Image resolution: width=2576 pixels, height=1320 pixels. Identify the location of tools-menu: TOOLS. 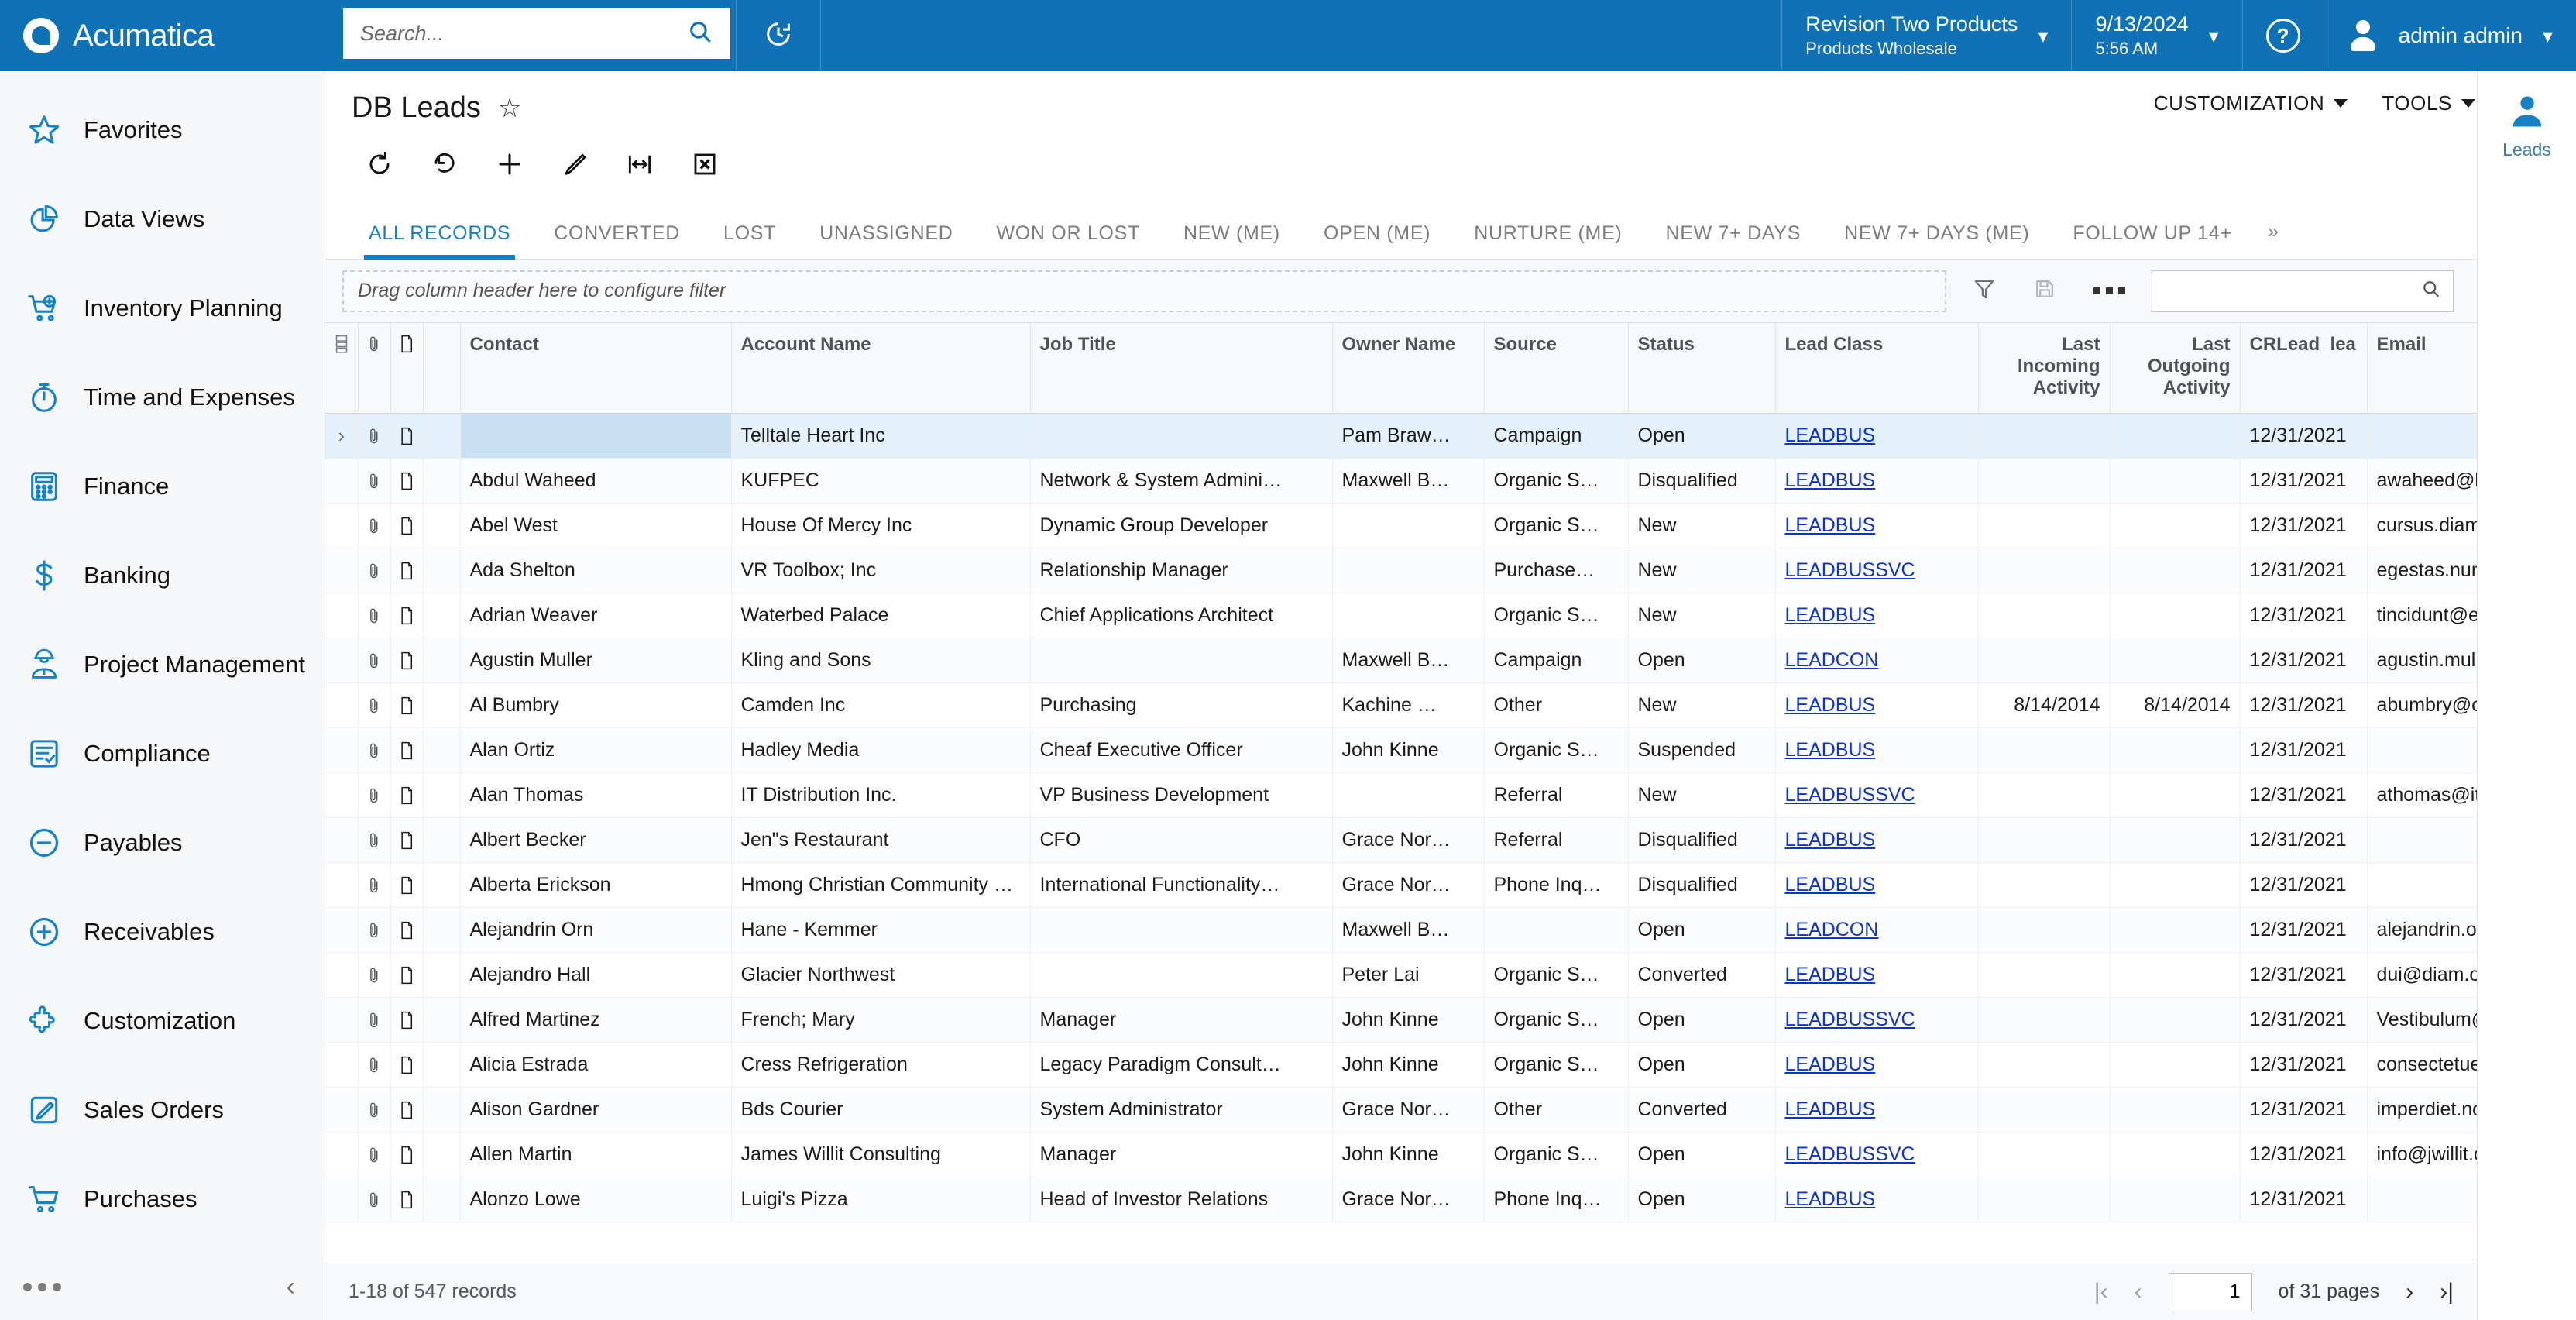
(2428, 103).